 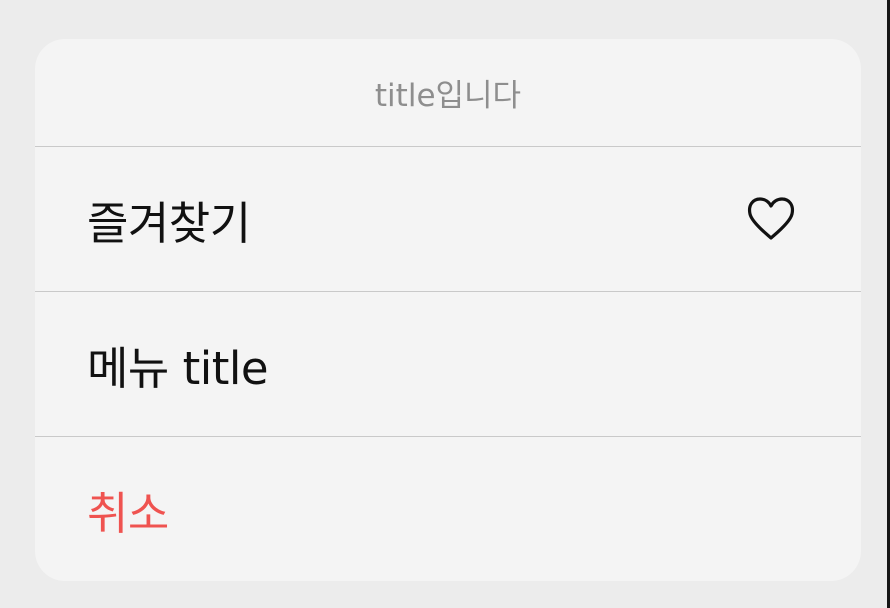 I want to click on cancel-button-label: 취소, so click(x=128, y=513).